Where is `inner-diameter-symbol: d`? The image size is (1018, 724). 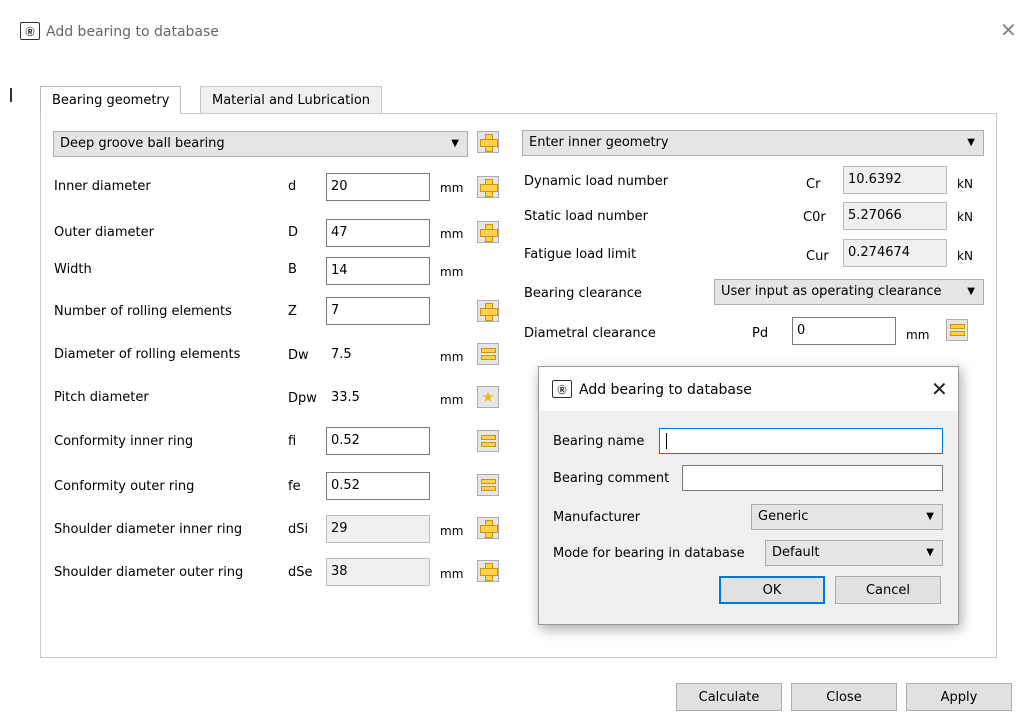 inner-diameter-symbol: d is located at coordinates (292, 186).